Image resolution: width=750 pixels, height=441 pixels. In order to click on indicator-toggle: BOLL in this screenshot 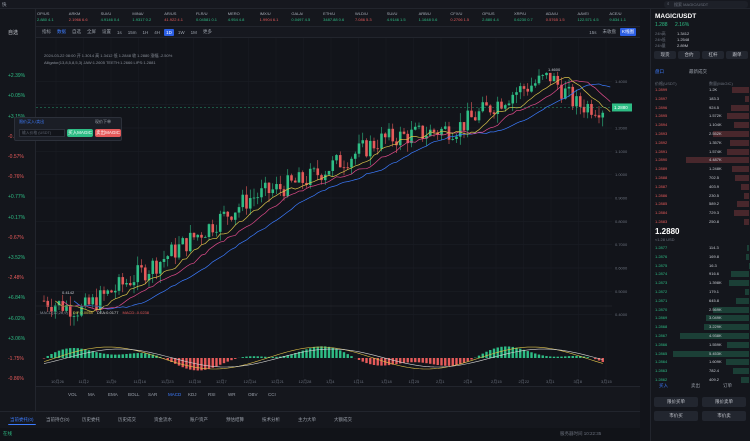, I will do `click(134, 394)`.